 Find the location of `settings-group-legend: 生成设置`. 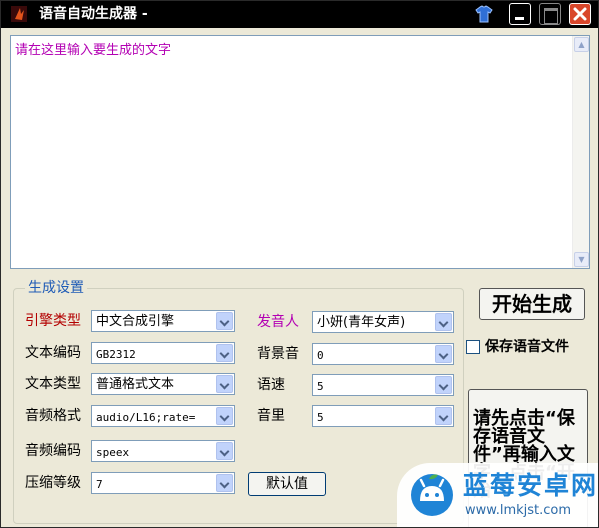

settings-group-legend: 生成设置 is located at coordinates (56, 288).